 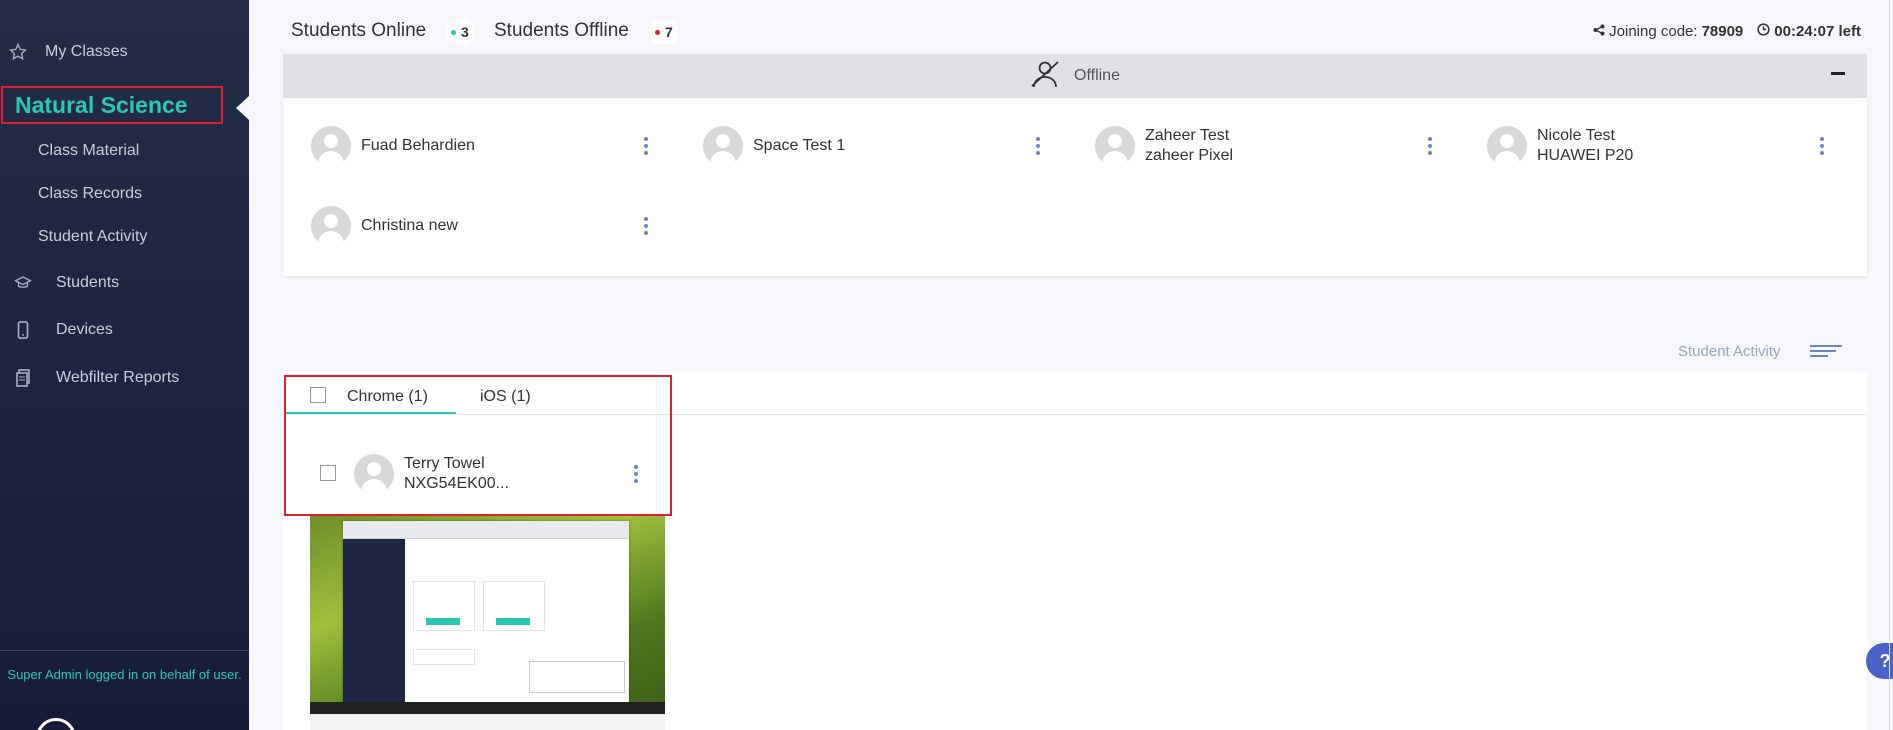 What do you see at coordinates (124, 650) in the screenshot?
I see `sidebar-divider` at bounding box center [124, 650].